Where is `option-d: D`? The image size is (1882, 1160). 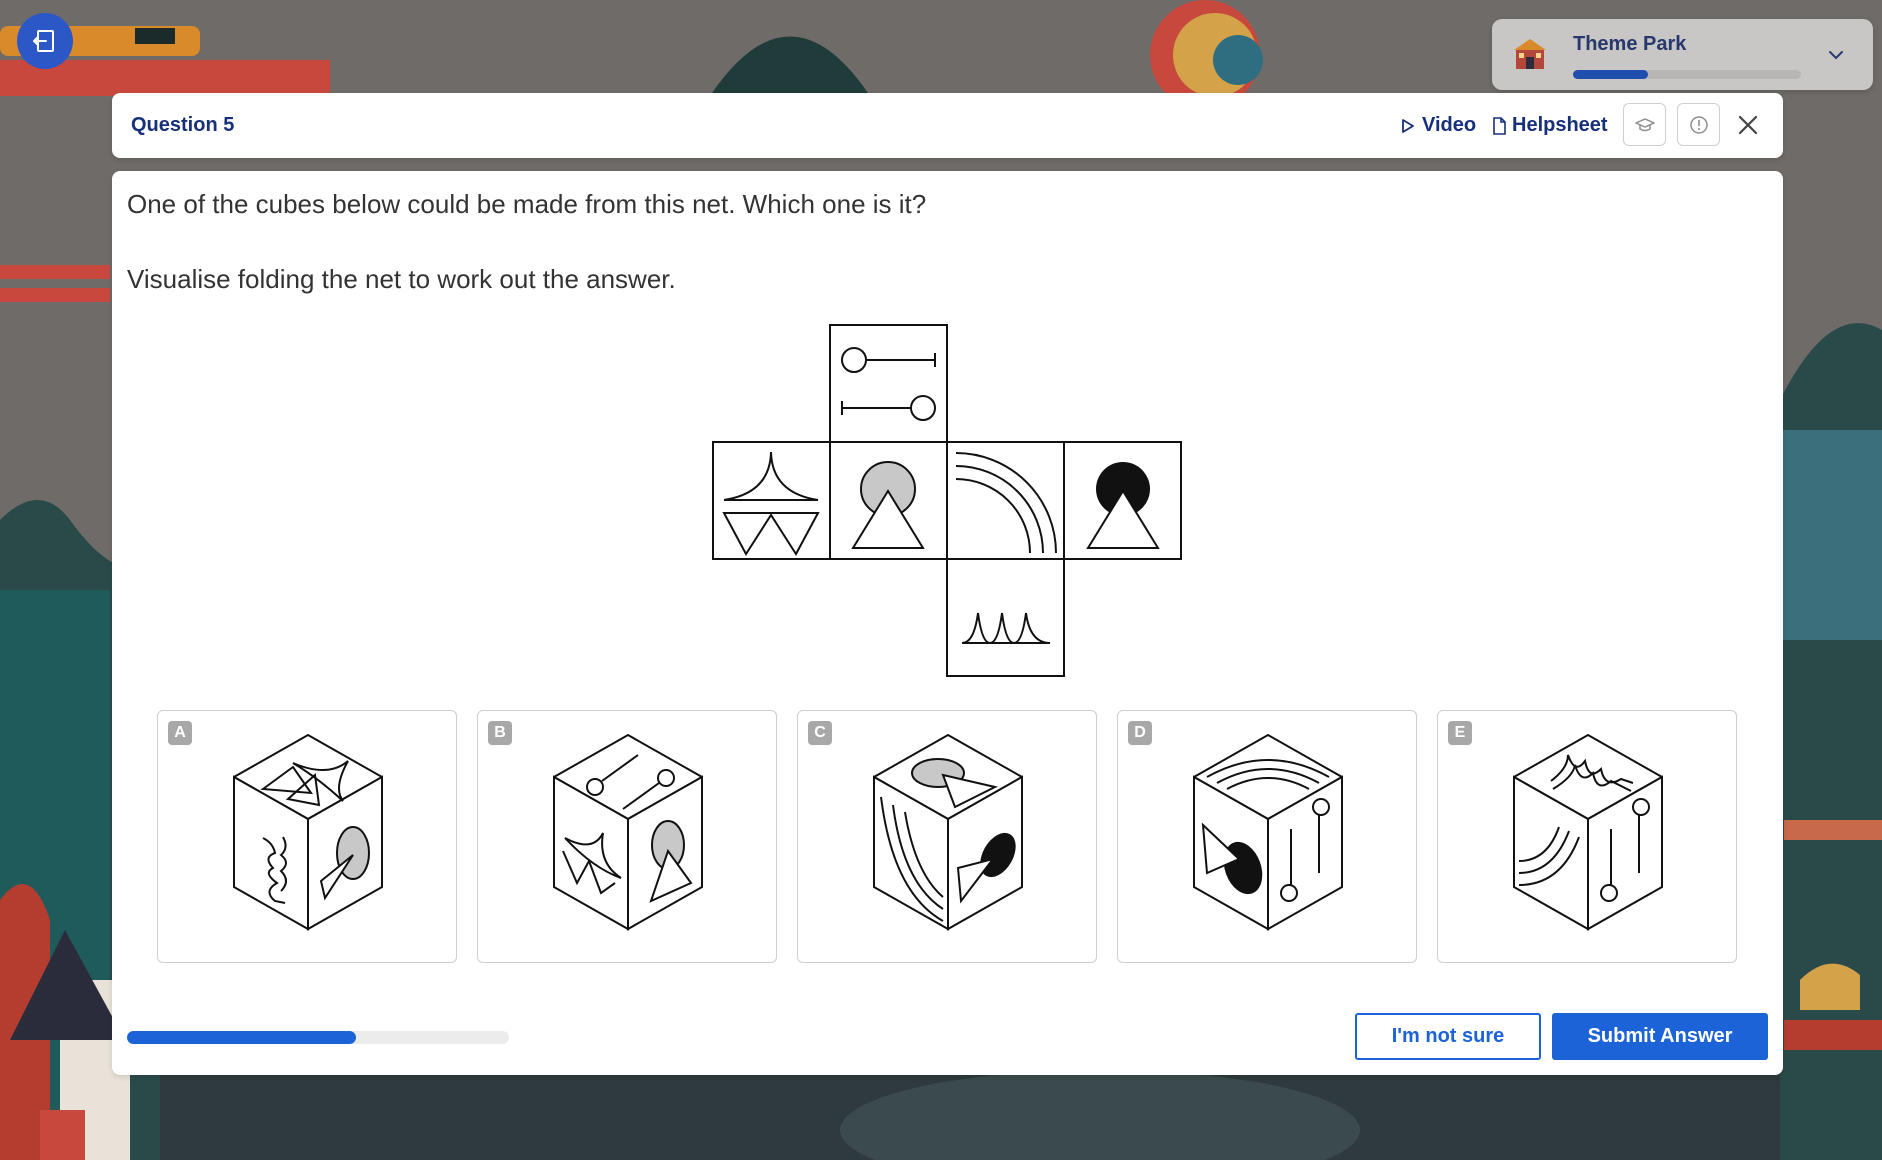 option-d: D is located at coordinates (1267, 836).